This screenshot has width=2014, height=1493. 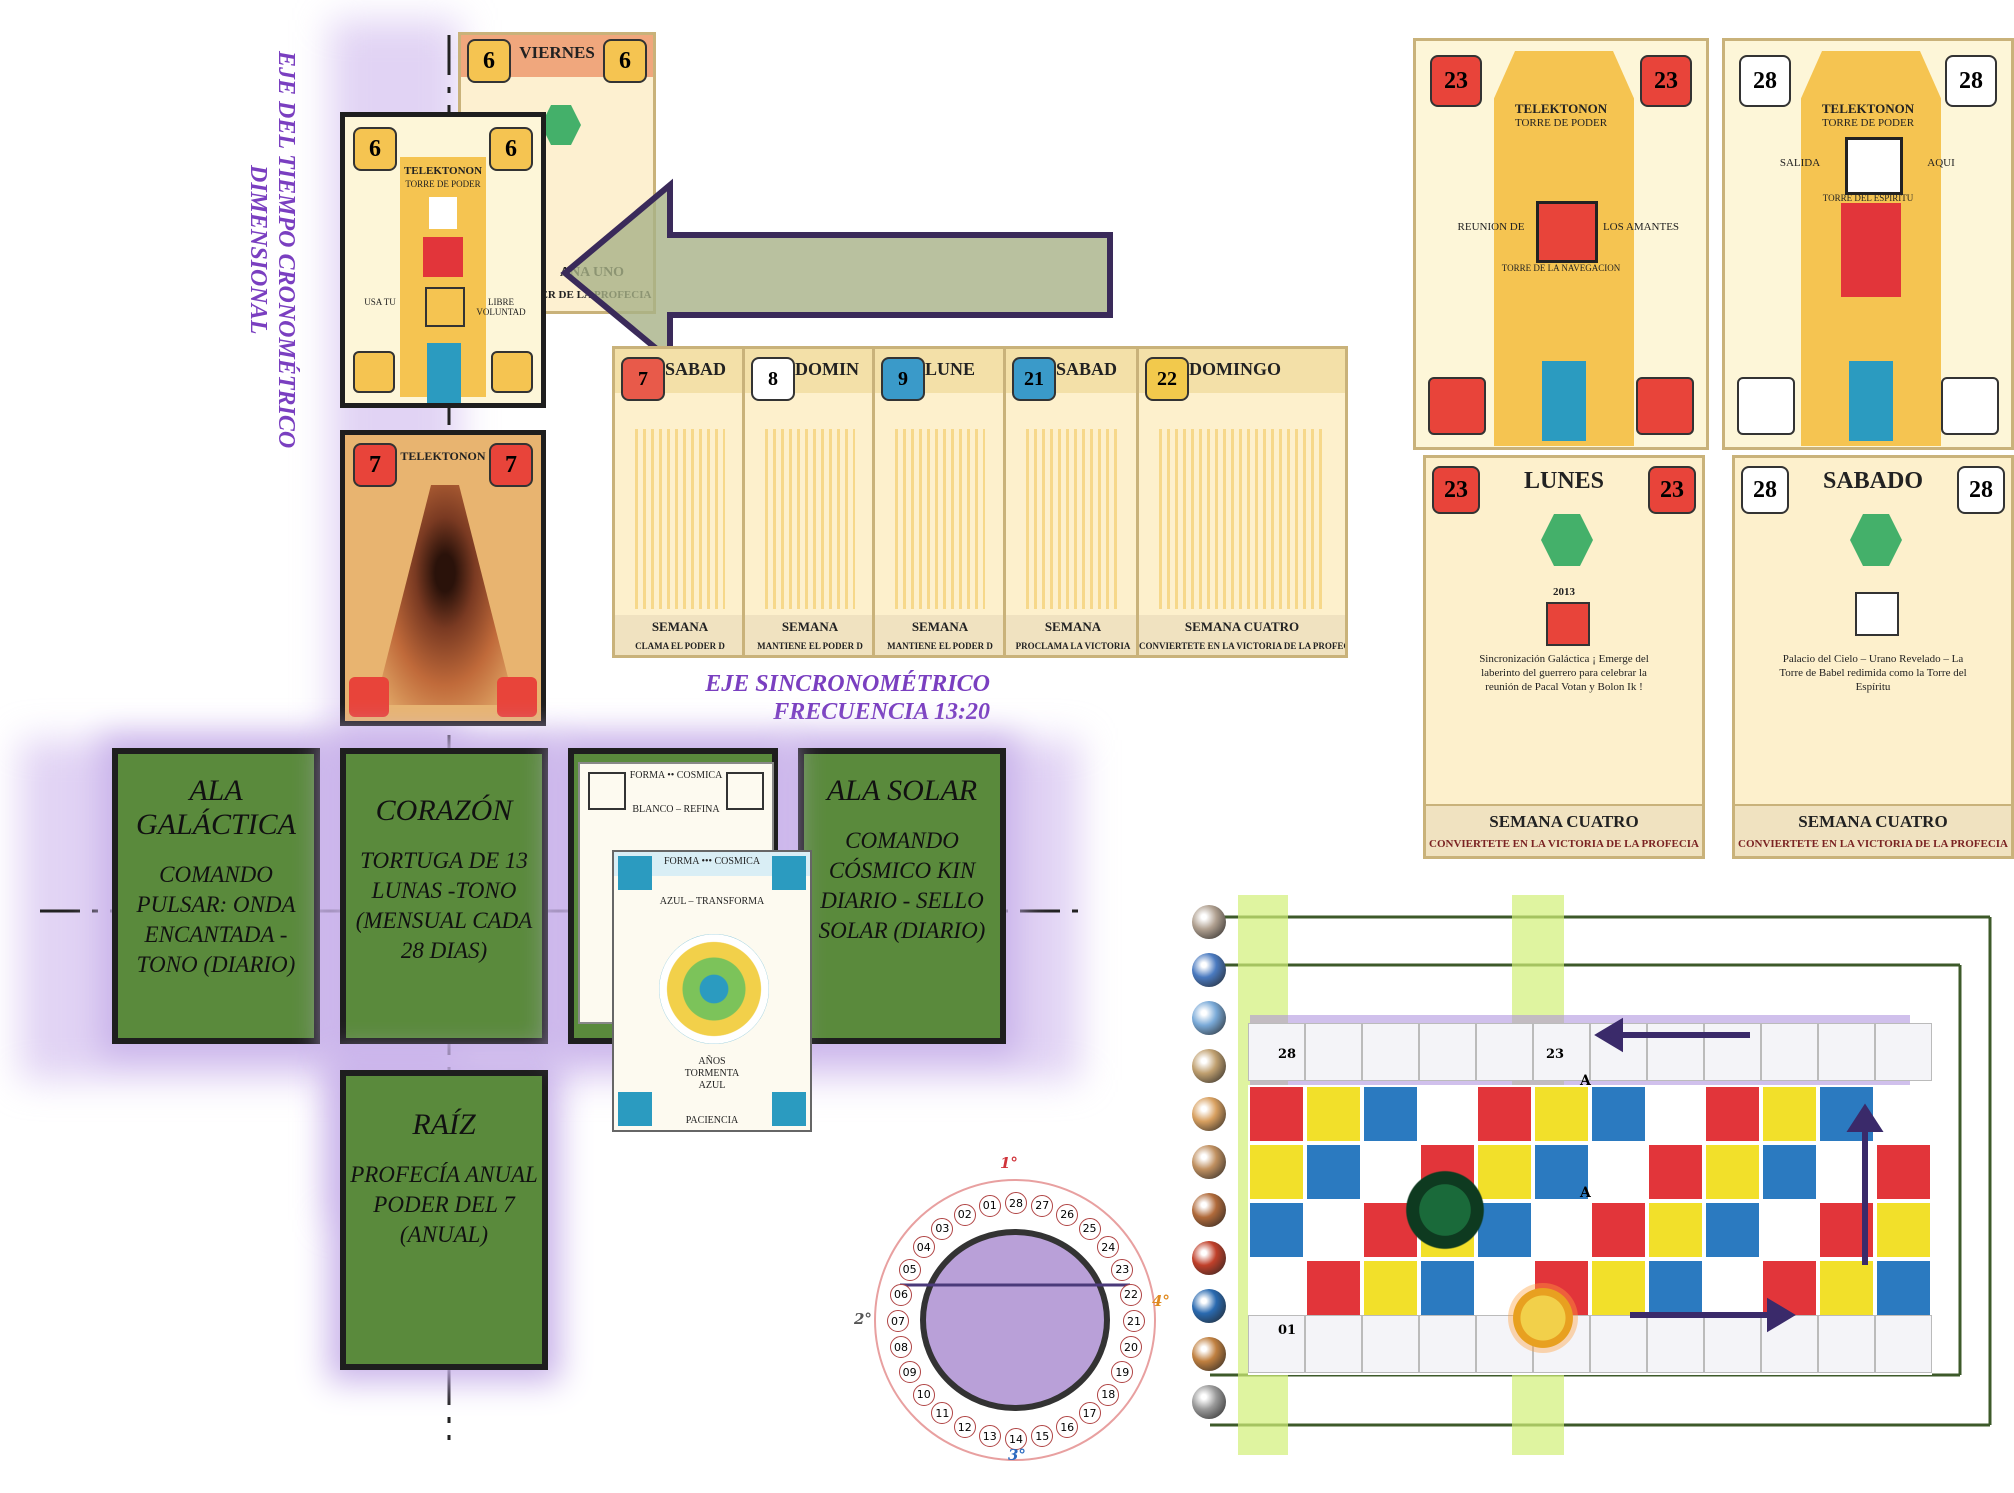 I want to click on ring-number: 25, so click(x=1089, y=1228).